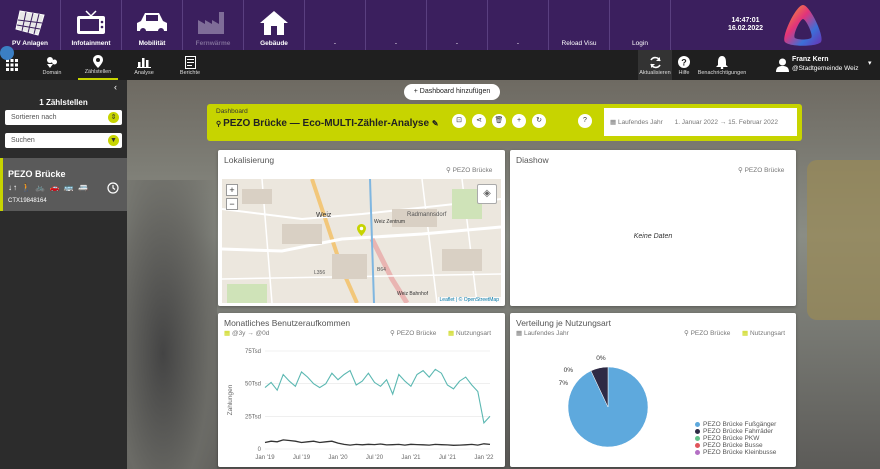 The height and width of the screenshot is (469, 880). I want to click on delete-icon: 🗑, so click(499, 121).